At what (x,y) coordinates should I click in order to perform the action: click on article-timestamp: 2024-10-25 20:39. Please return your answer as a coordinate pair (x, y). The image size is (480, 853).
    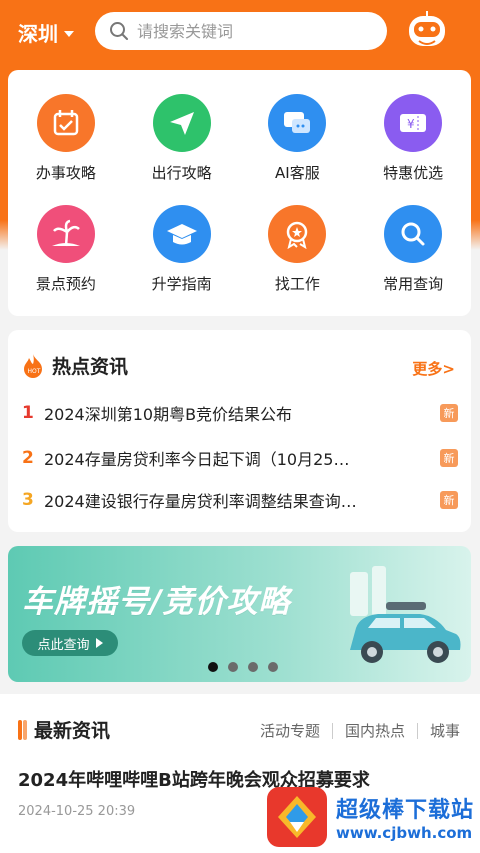
    Looking at the image, I should click on (77, 811).